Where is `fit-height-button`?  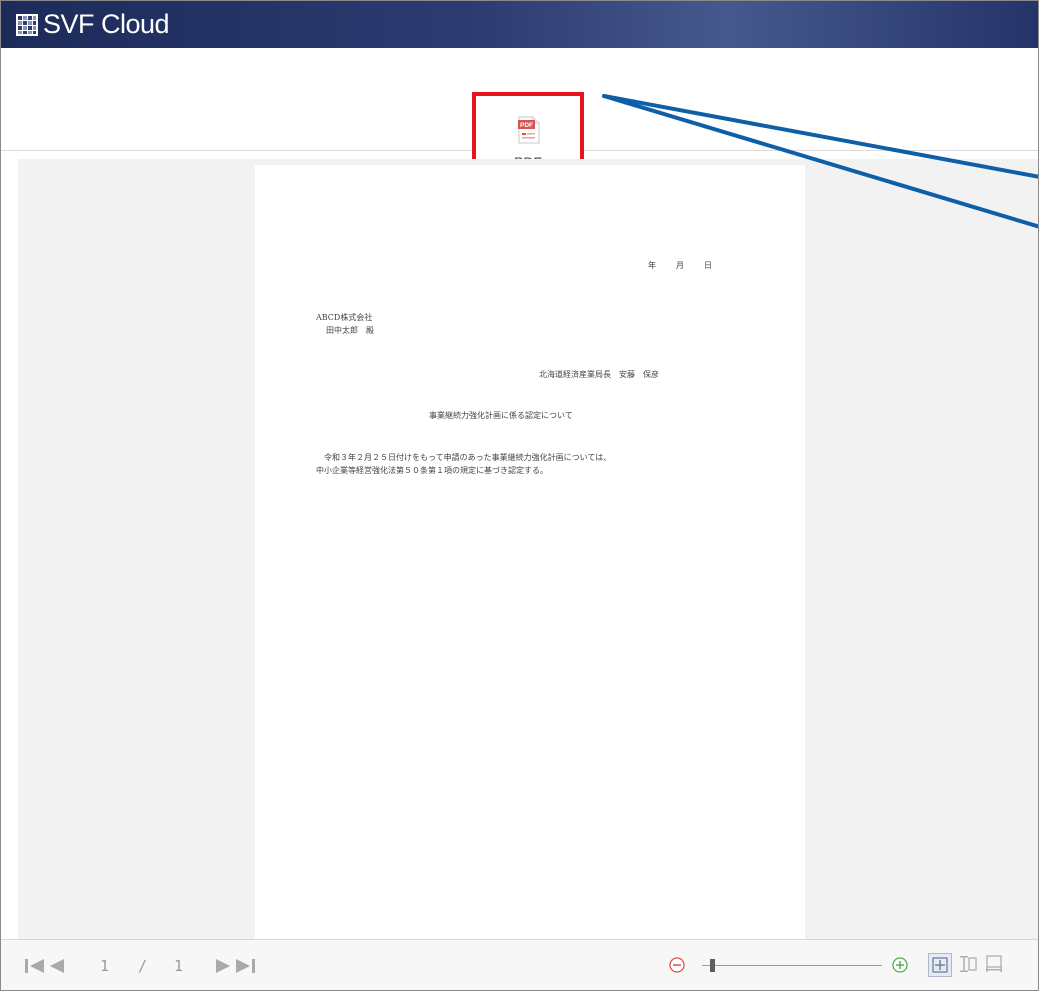
fit-height-button is located at coordinates (969, 965).